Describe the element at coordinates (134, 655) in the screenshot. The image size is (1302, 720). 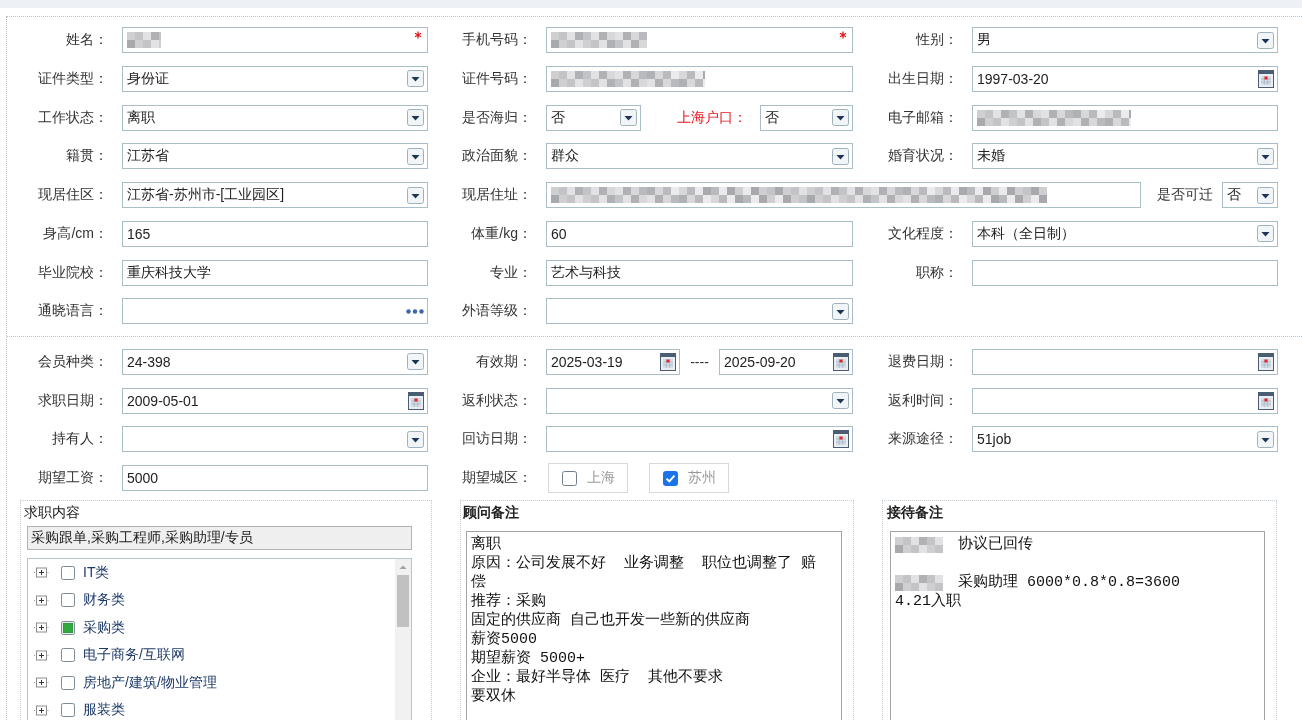
I see `tree-item-label: 电子商务/互联网` at that location.